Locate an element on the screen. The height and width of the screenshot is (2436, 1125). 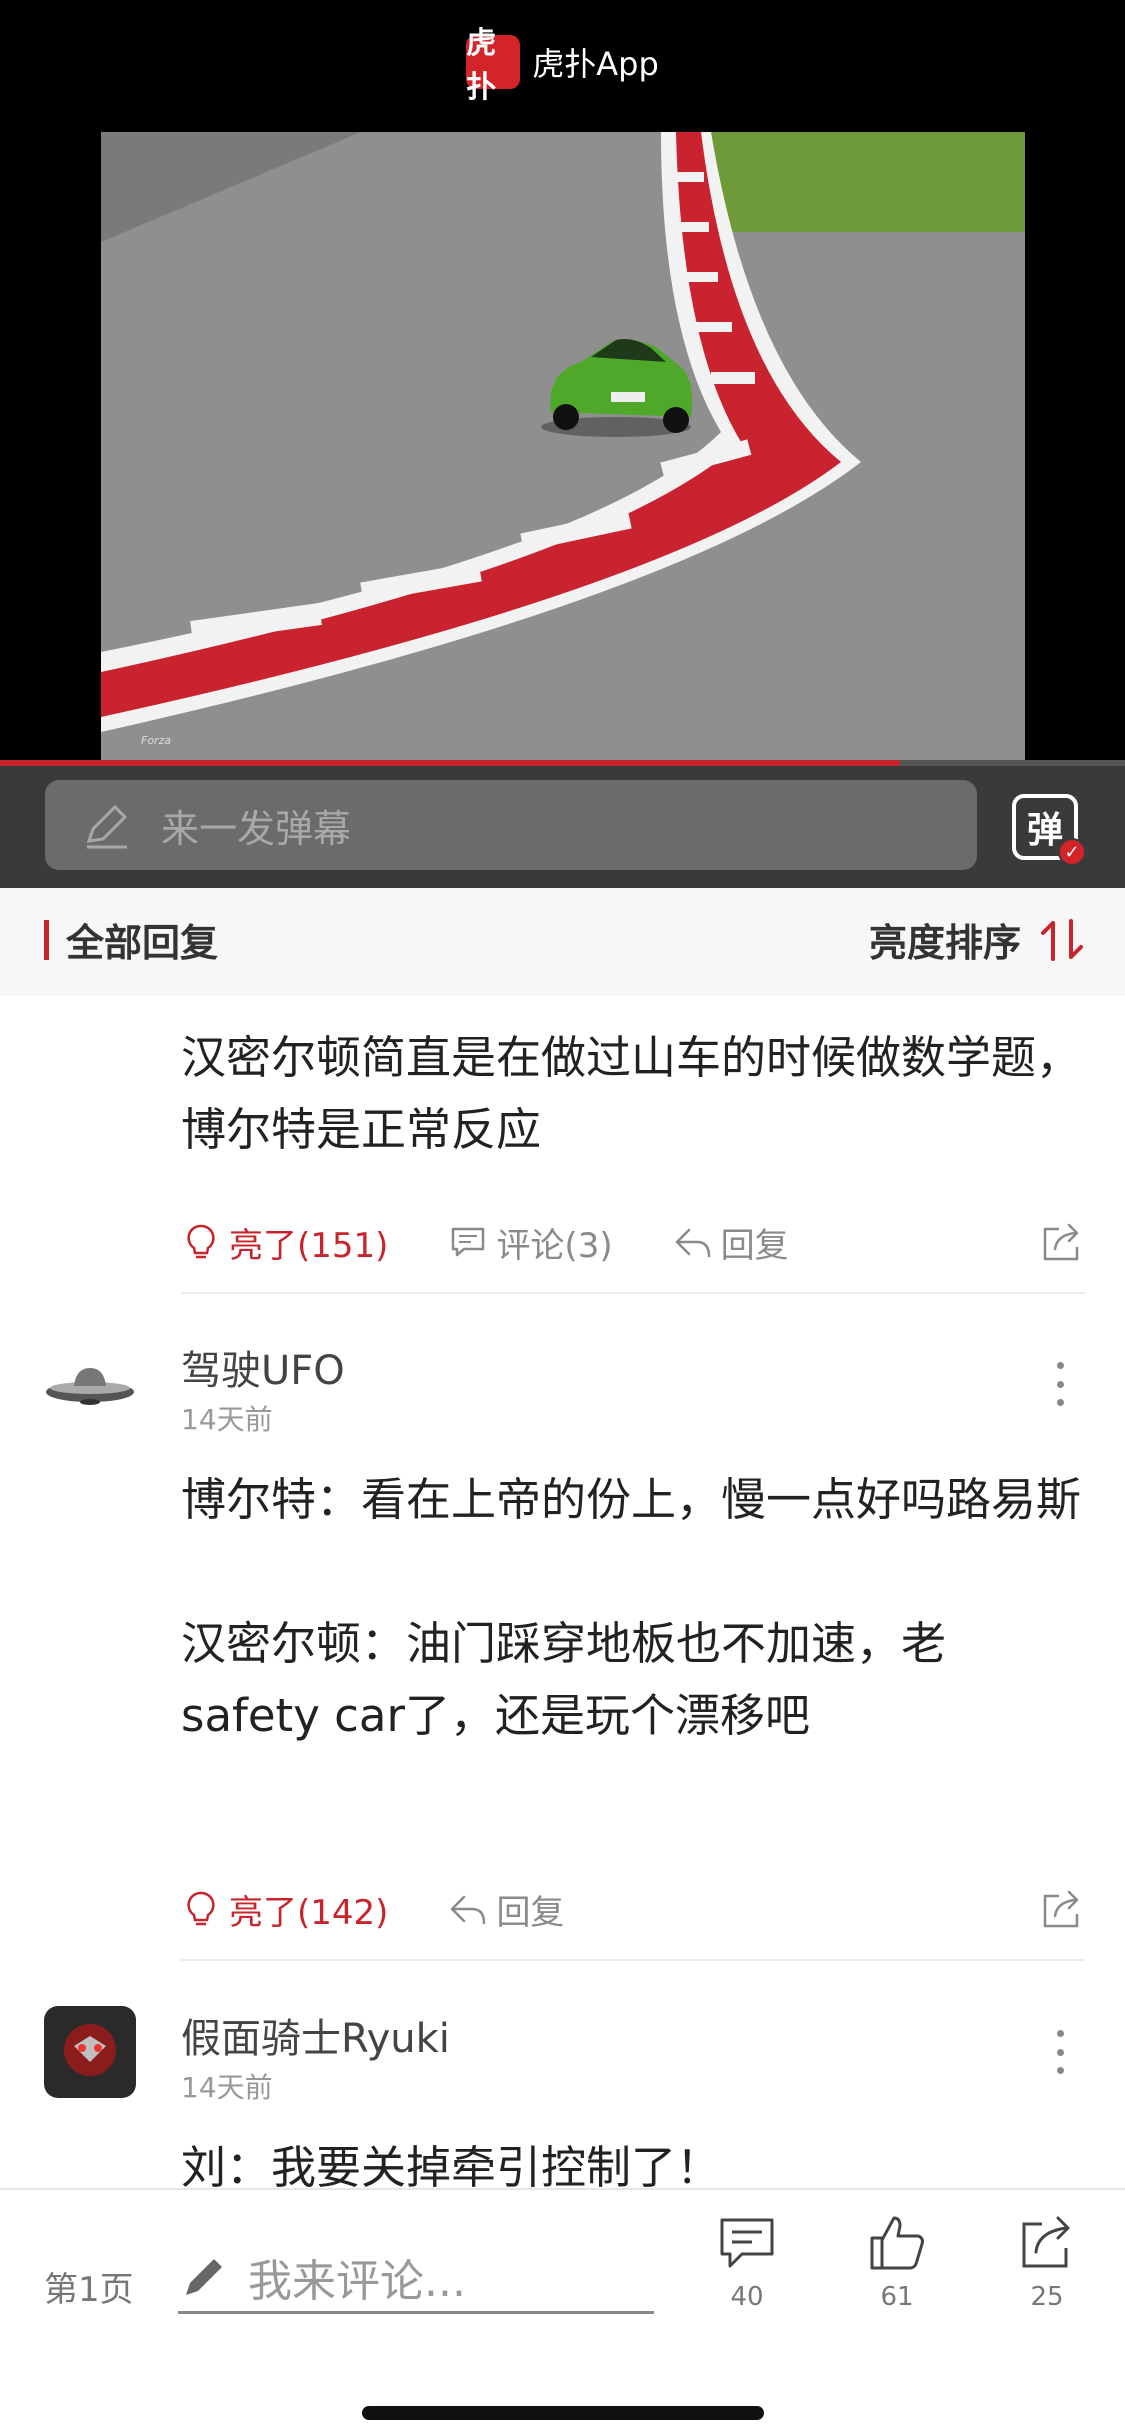
sort-label: 亮度排序 is located at coordinates (944, 943).